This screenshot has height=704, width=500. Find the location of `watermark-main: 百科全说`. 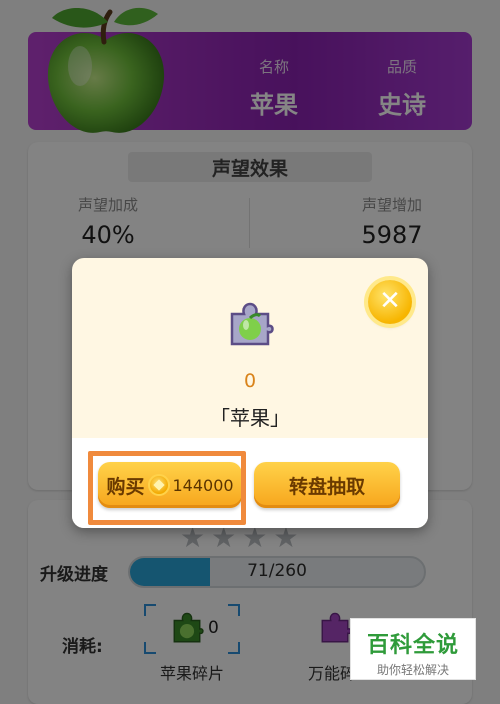

watermark-main: 百科全说 is located at coordinates (412, 645).